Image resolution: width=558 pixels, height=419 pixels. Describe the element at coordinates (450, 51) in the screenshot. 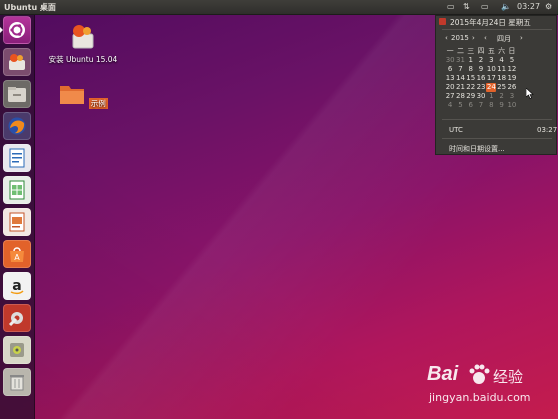

I see `weekday-label: 一` at that location.